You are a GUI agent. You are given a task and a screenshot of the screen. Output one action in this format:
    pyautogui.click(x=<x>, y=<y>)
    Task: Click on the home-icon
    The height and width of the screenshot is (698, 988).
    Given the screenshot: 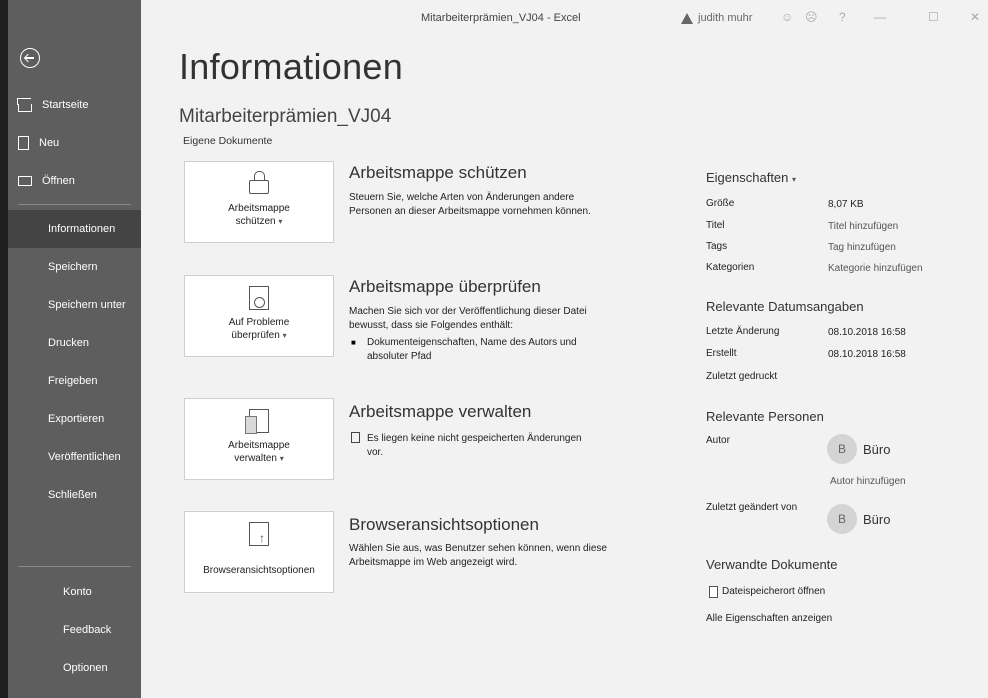 What is the action you would take?
    pyautogui.click(x=25, y=107)
    